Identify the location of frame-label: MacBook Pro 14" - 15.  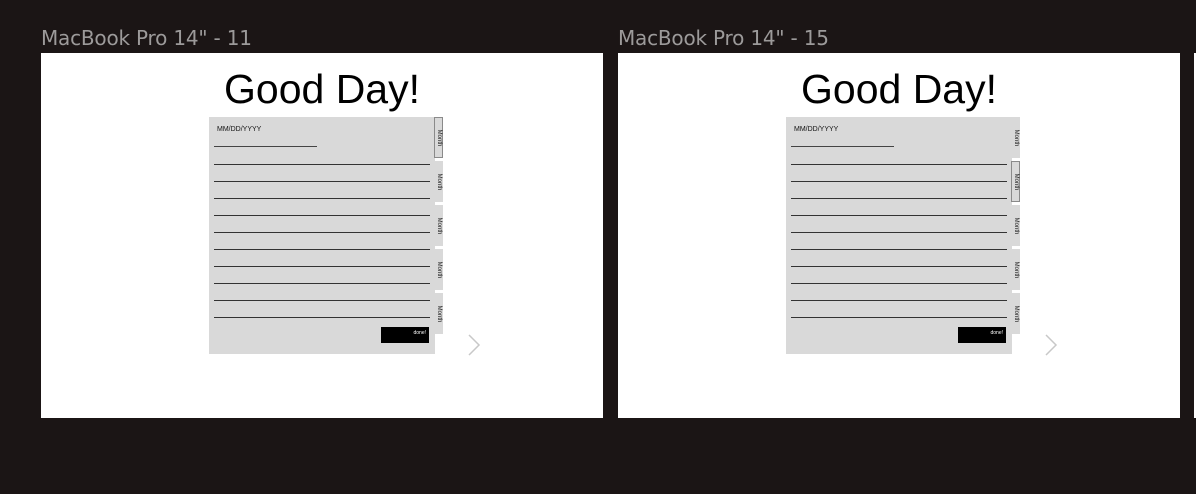
(723, 38).